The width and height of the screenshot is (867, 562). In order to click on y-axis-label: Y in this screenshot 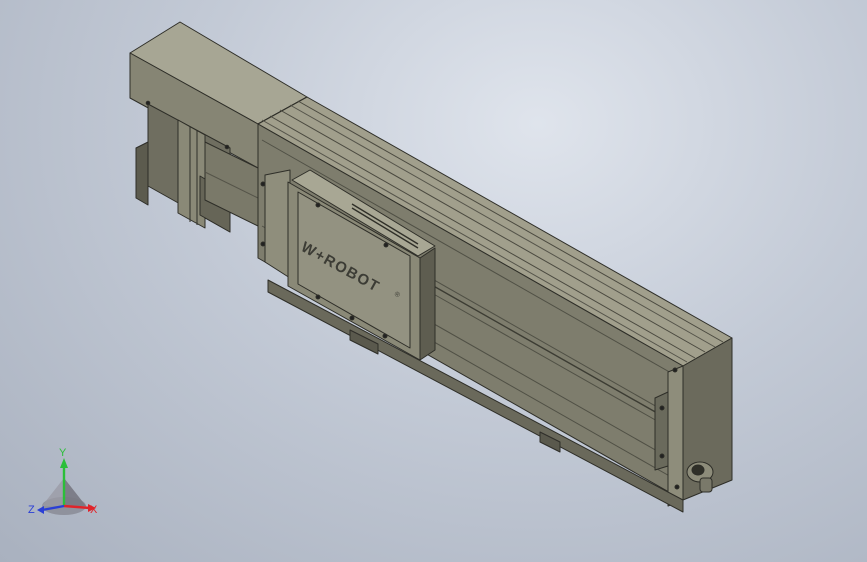, I will do `click(63, 453)`.